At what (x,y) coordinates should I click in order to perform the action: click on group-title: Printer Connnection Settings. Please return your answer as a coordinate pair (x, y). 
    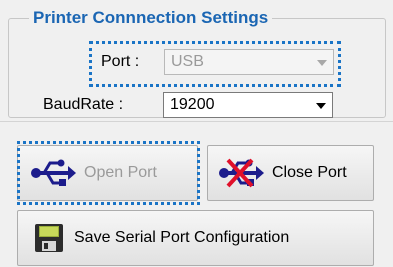
    Looking at the image, I should click on (151, 18).